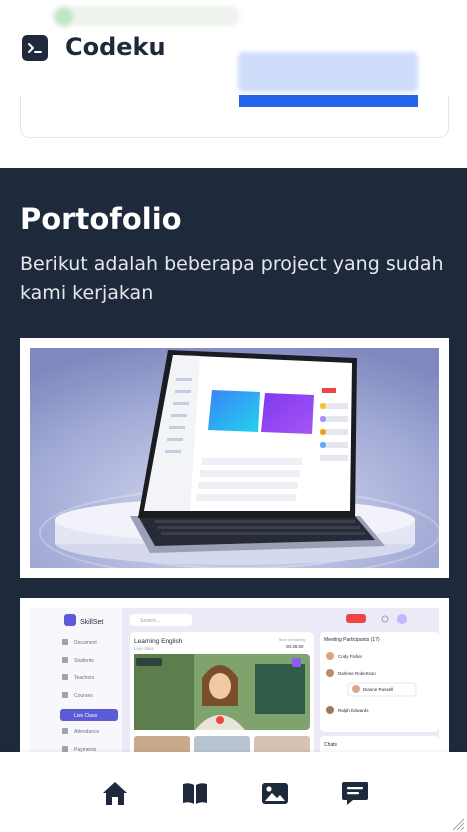  Describe the element at coordinates (328, 101) in the screenshot. I see `card-action-button` at that location.